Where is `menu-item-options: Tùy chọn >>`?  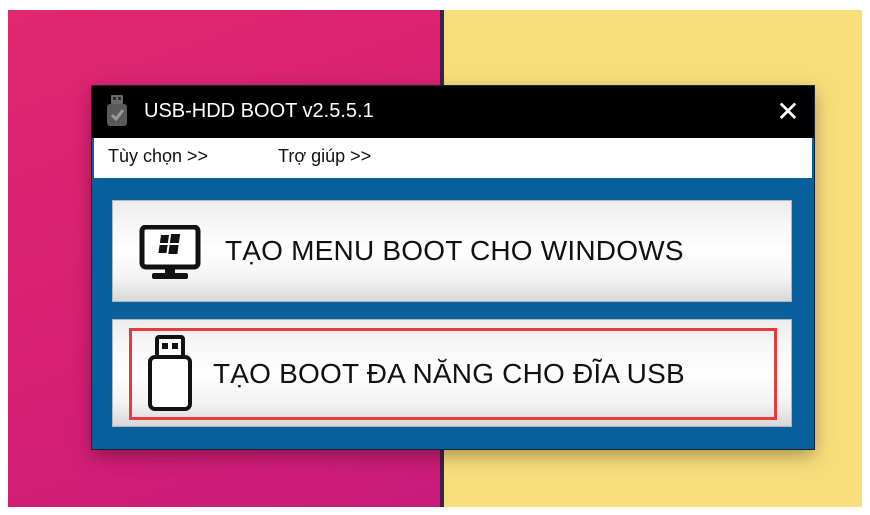 menu-item-options: Tùy chọn >> is located at coordinates (158, 156).